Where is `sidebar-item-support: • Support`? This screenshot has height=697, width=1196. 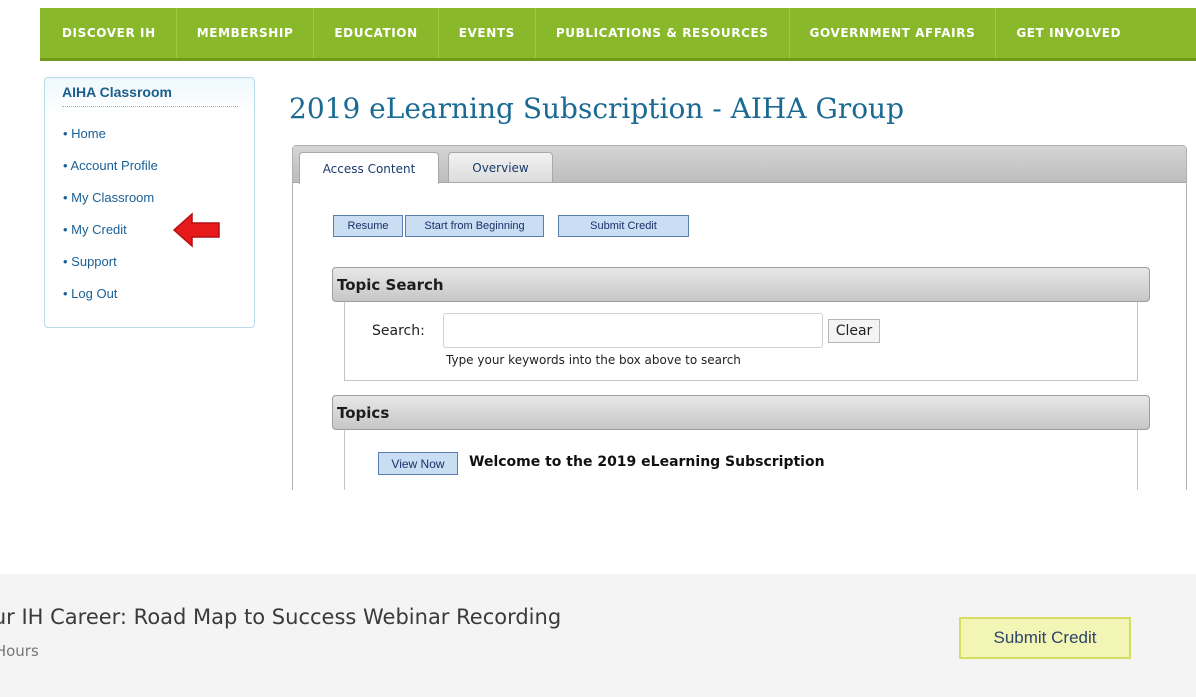
sidebar-item-support: • Support is located at coordinates (110, 270).